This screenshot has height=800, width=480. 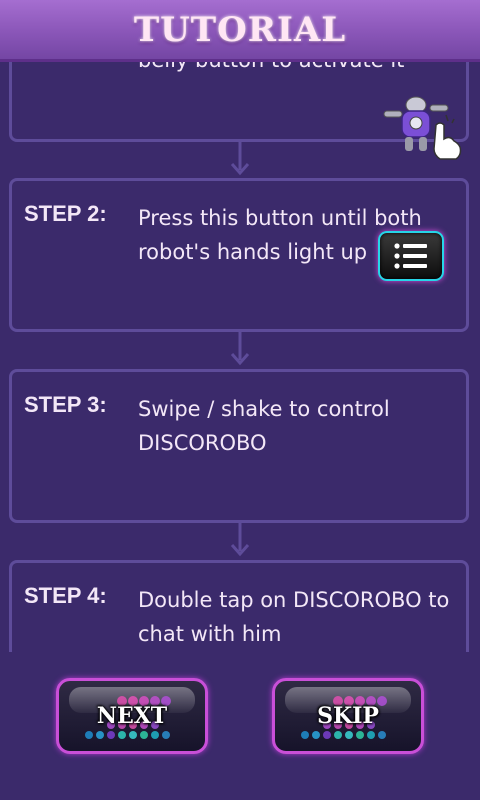 What do you see at coordinates (65, 595) in the screenshot?
I see `step-4-label: STEP 4:` at bounding box center [65, 595].